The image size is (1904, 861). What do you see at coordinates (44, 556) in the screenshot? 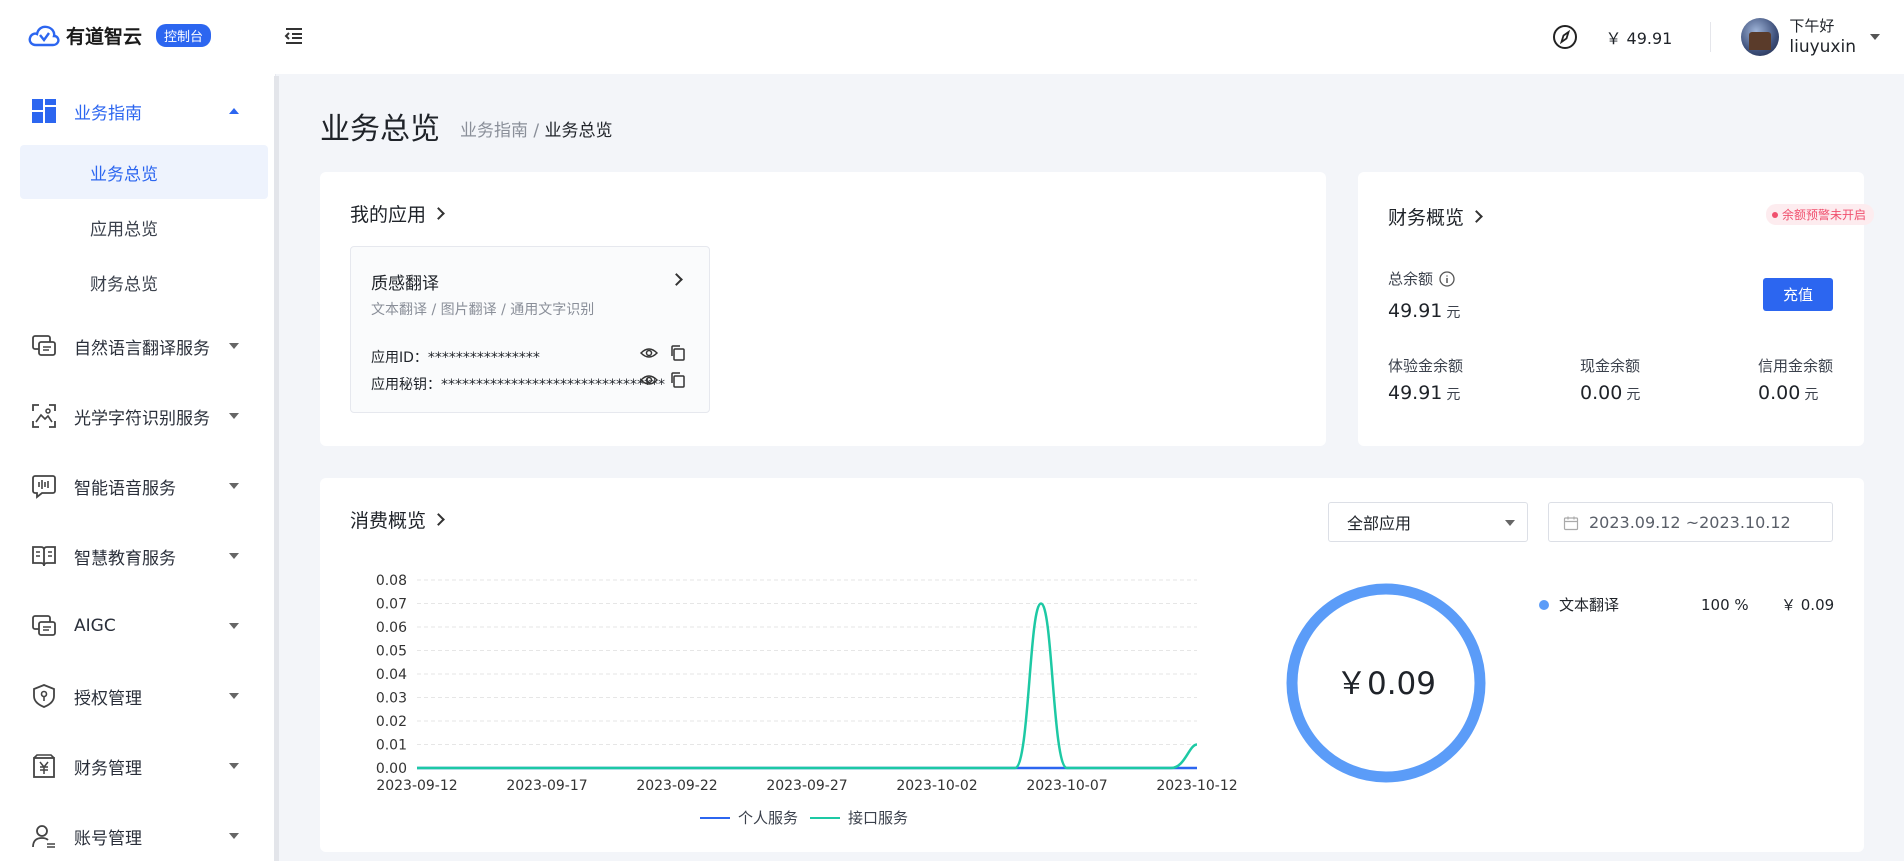
I see `book-icon` at bounding box center [44, 556].